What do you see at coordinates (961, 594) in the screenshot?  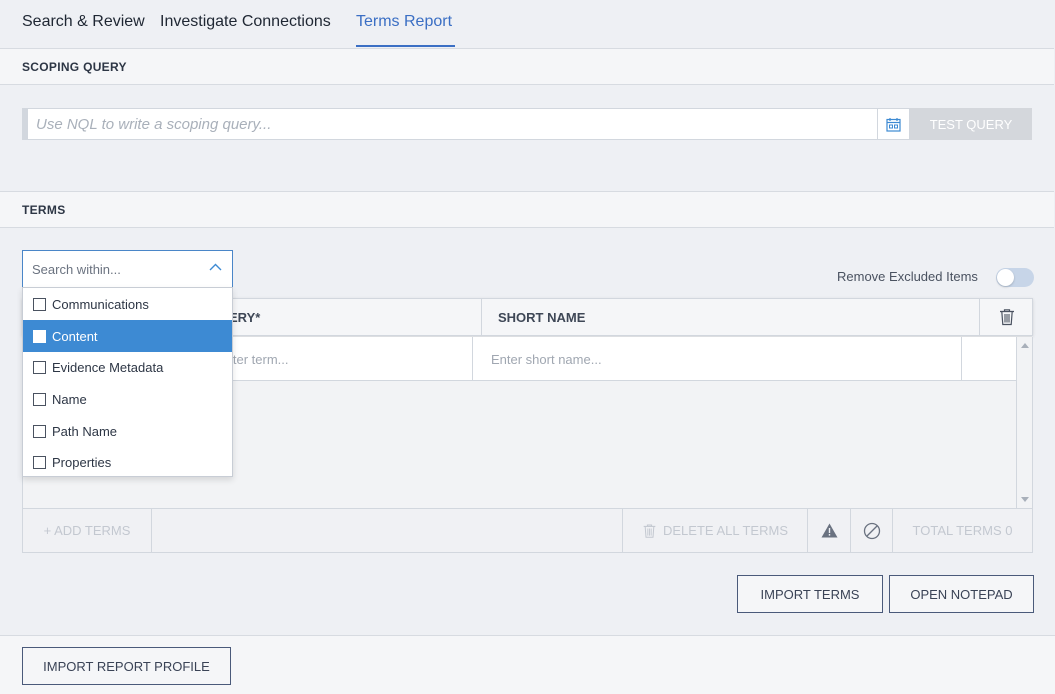 I see `open-notepad-button: OPEN NOTEPAD` at bounding box center [961, 594].